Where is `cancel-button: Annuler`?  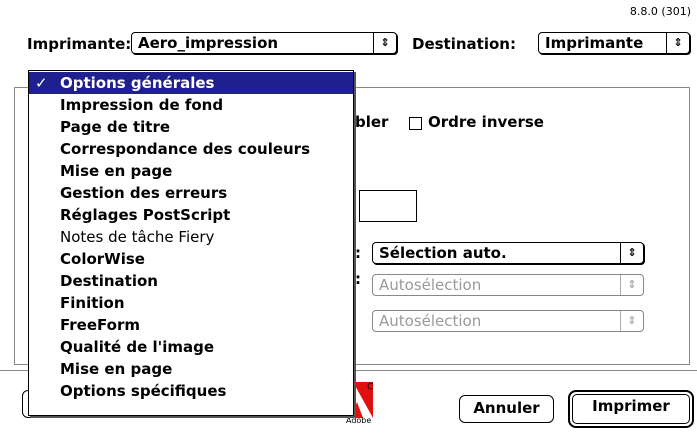 cancel-button: Annuler is located at coordinates (506, 409).